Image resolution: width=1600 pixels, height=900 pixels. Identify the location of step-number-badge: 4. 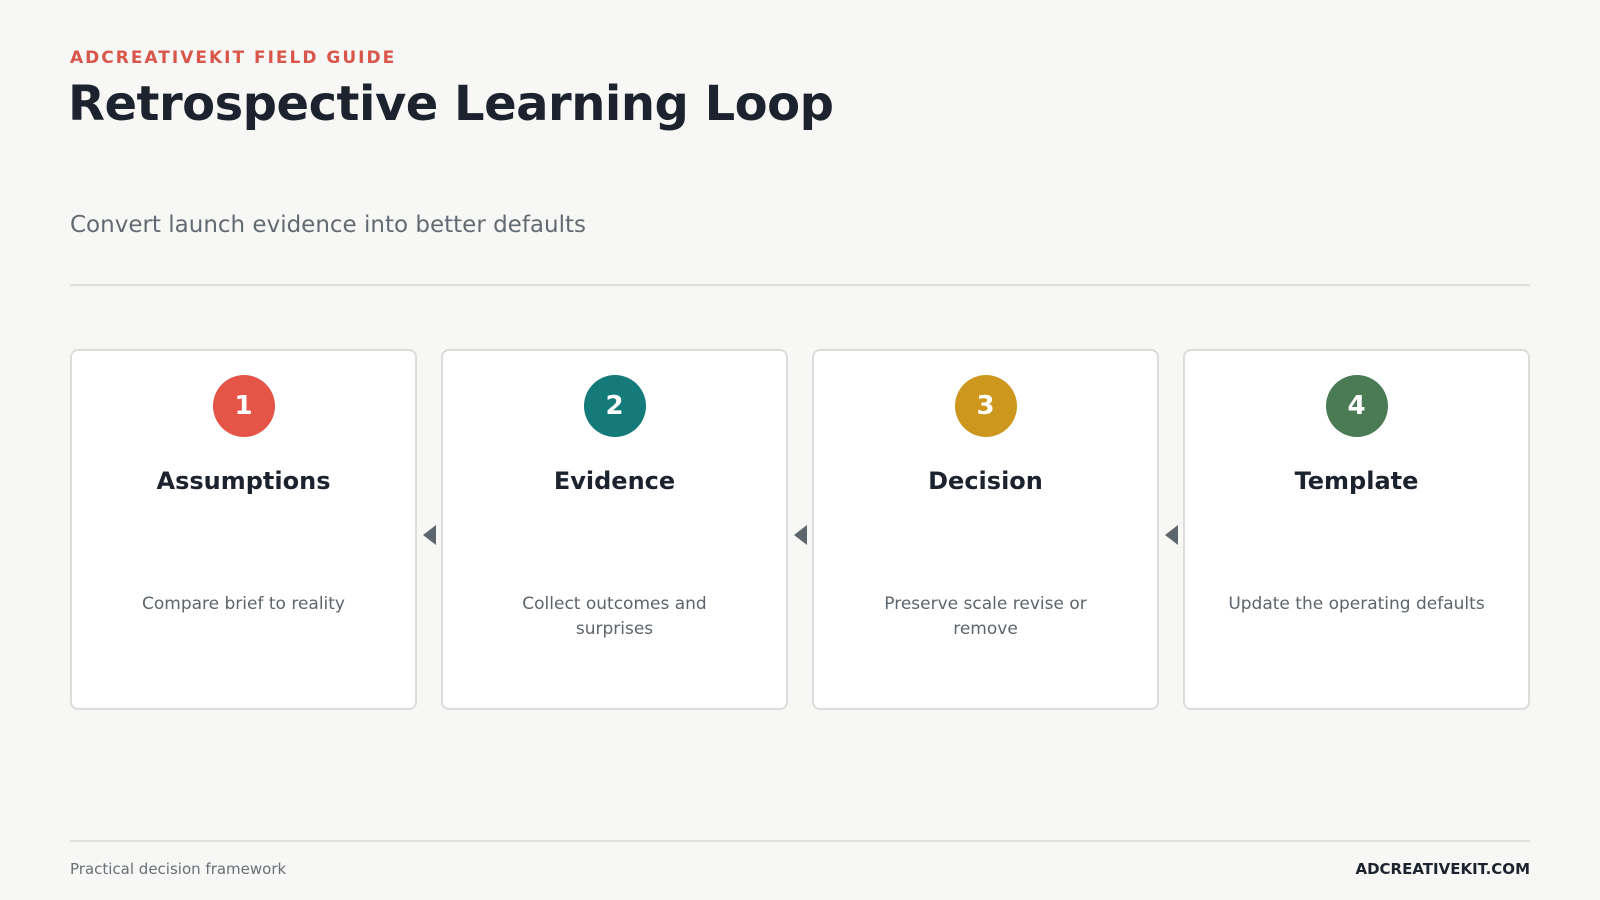
(1356, 406).